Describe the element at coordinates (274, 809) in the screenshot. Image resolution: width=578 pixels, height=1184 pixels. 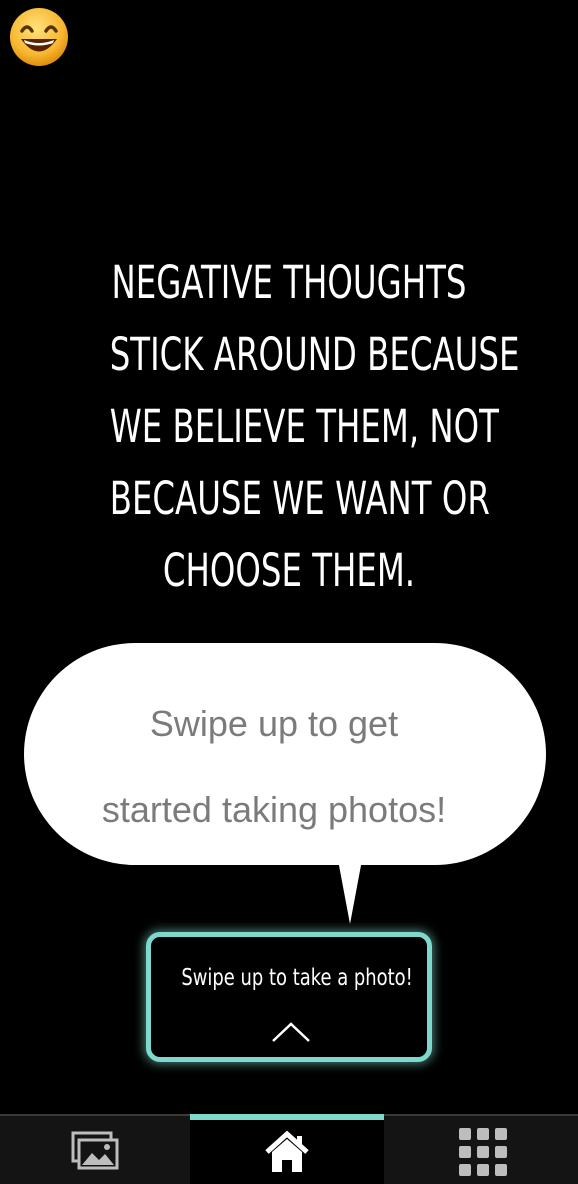
I see `tooltip-line: started taking photos!` at that location.